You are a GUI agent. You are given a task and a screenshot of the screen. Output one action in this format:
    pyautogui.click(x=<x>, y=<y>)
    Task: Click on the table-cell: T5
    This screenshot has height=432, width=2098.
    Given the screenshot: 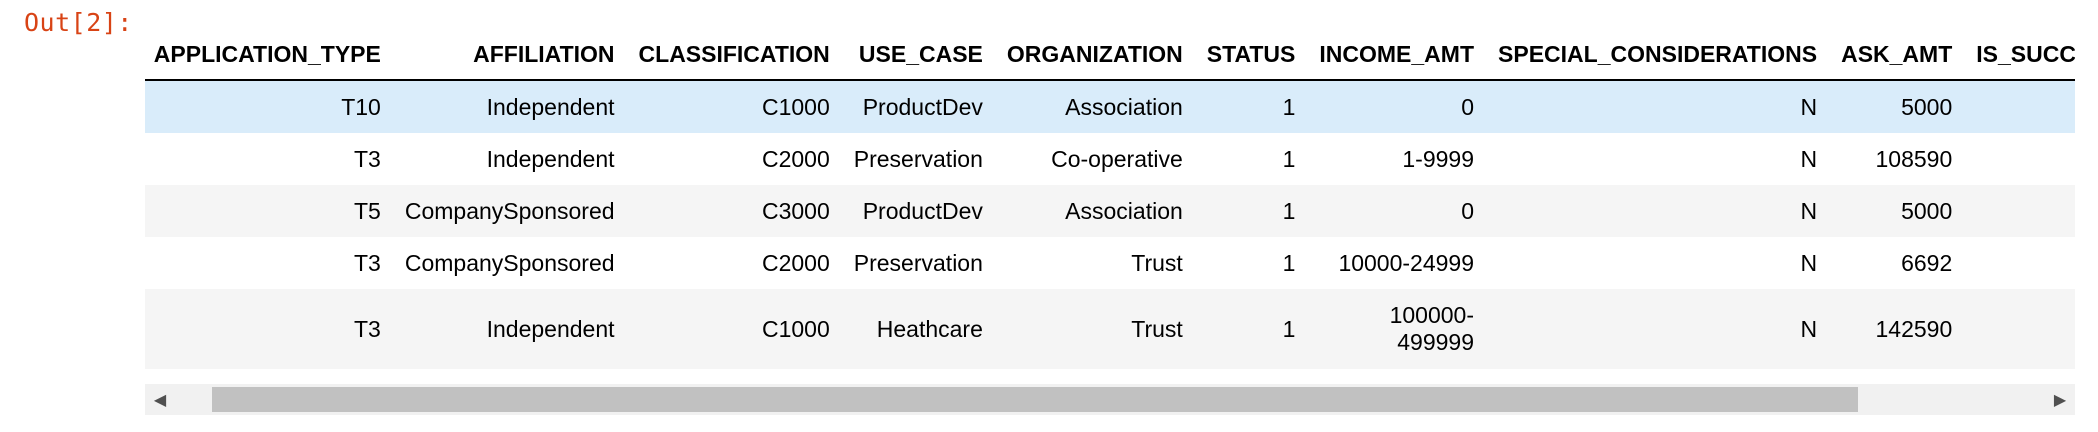 What is the action you would take?
    pyautogui.click(x=269, y=211)
    